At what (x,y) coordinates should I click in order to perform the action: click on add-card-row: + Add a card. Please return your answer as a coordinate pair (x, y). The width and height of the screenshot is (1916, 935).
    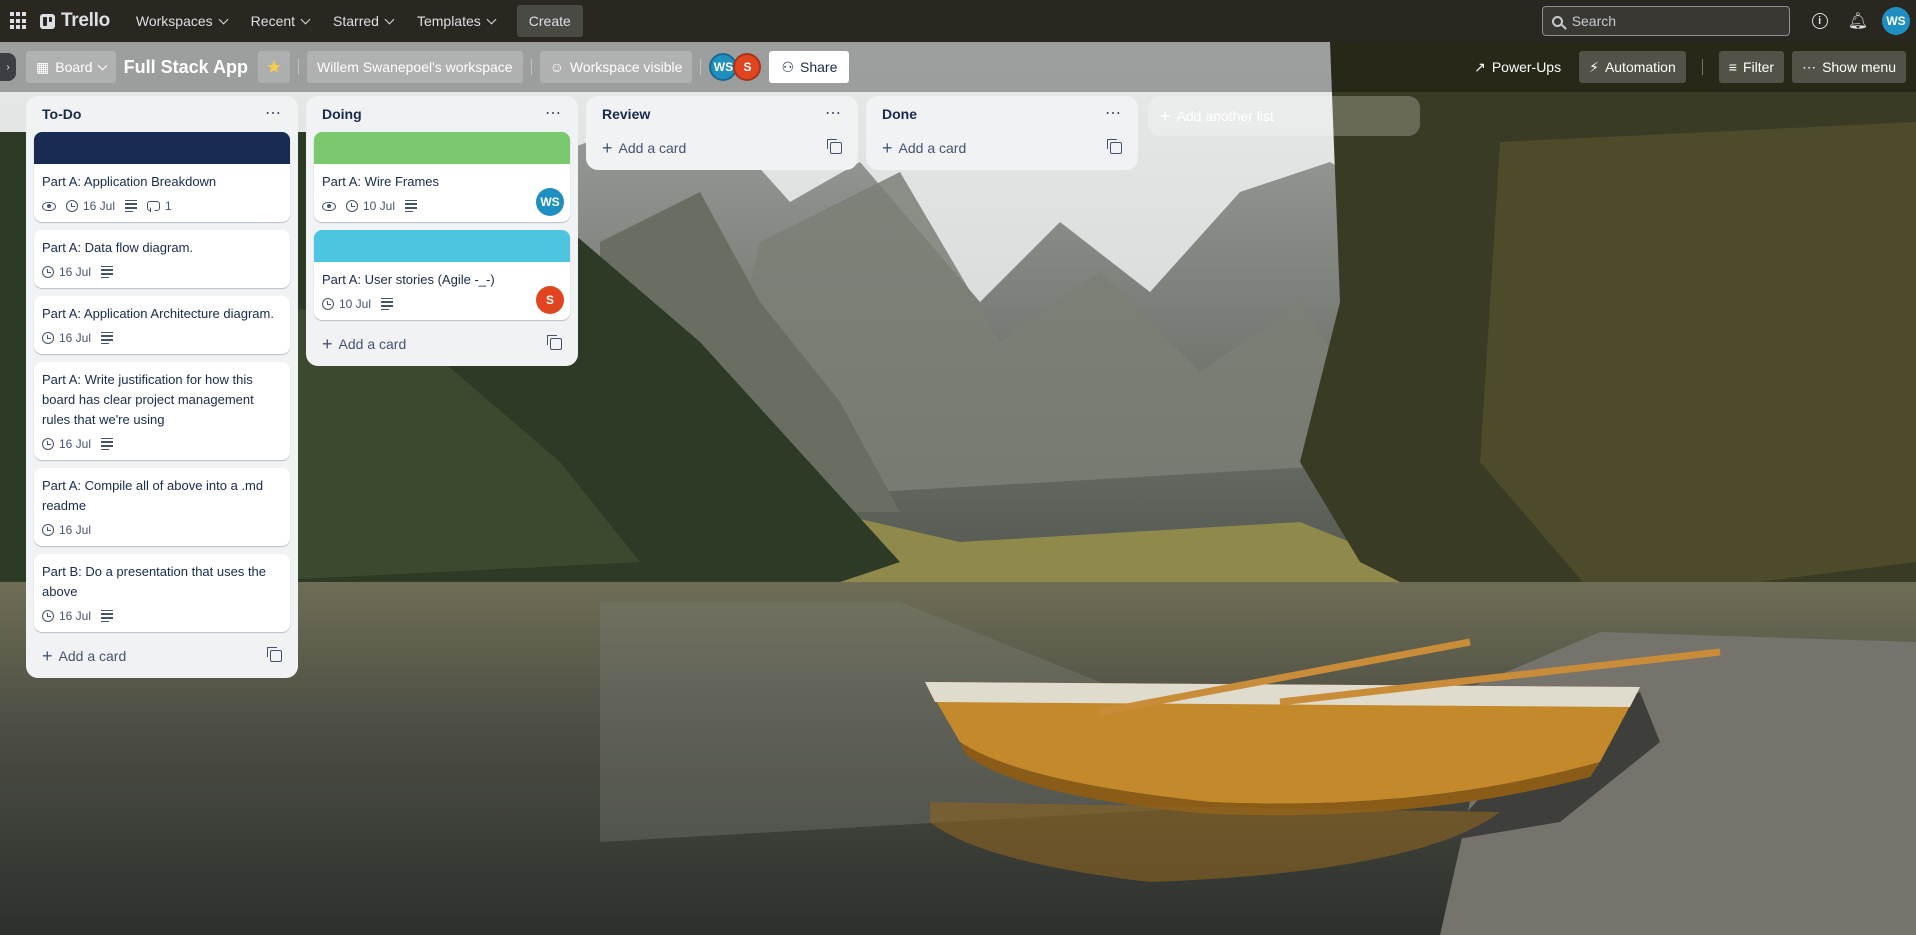
    Looking at the image, I should click on (1002, 148).